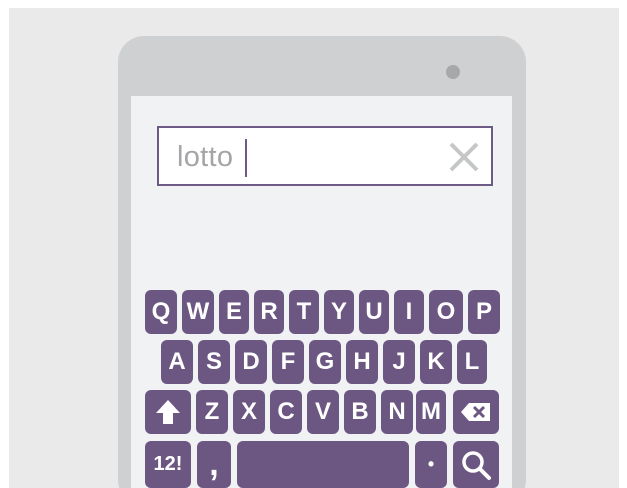  Describe the element at coordinates (269, 312) in the screenshot. I see `key-r: R` at that location.